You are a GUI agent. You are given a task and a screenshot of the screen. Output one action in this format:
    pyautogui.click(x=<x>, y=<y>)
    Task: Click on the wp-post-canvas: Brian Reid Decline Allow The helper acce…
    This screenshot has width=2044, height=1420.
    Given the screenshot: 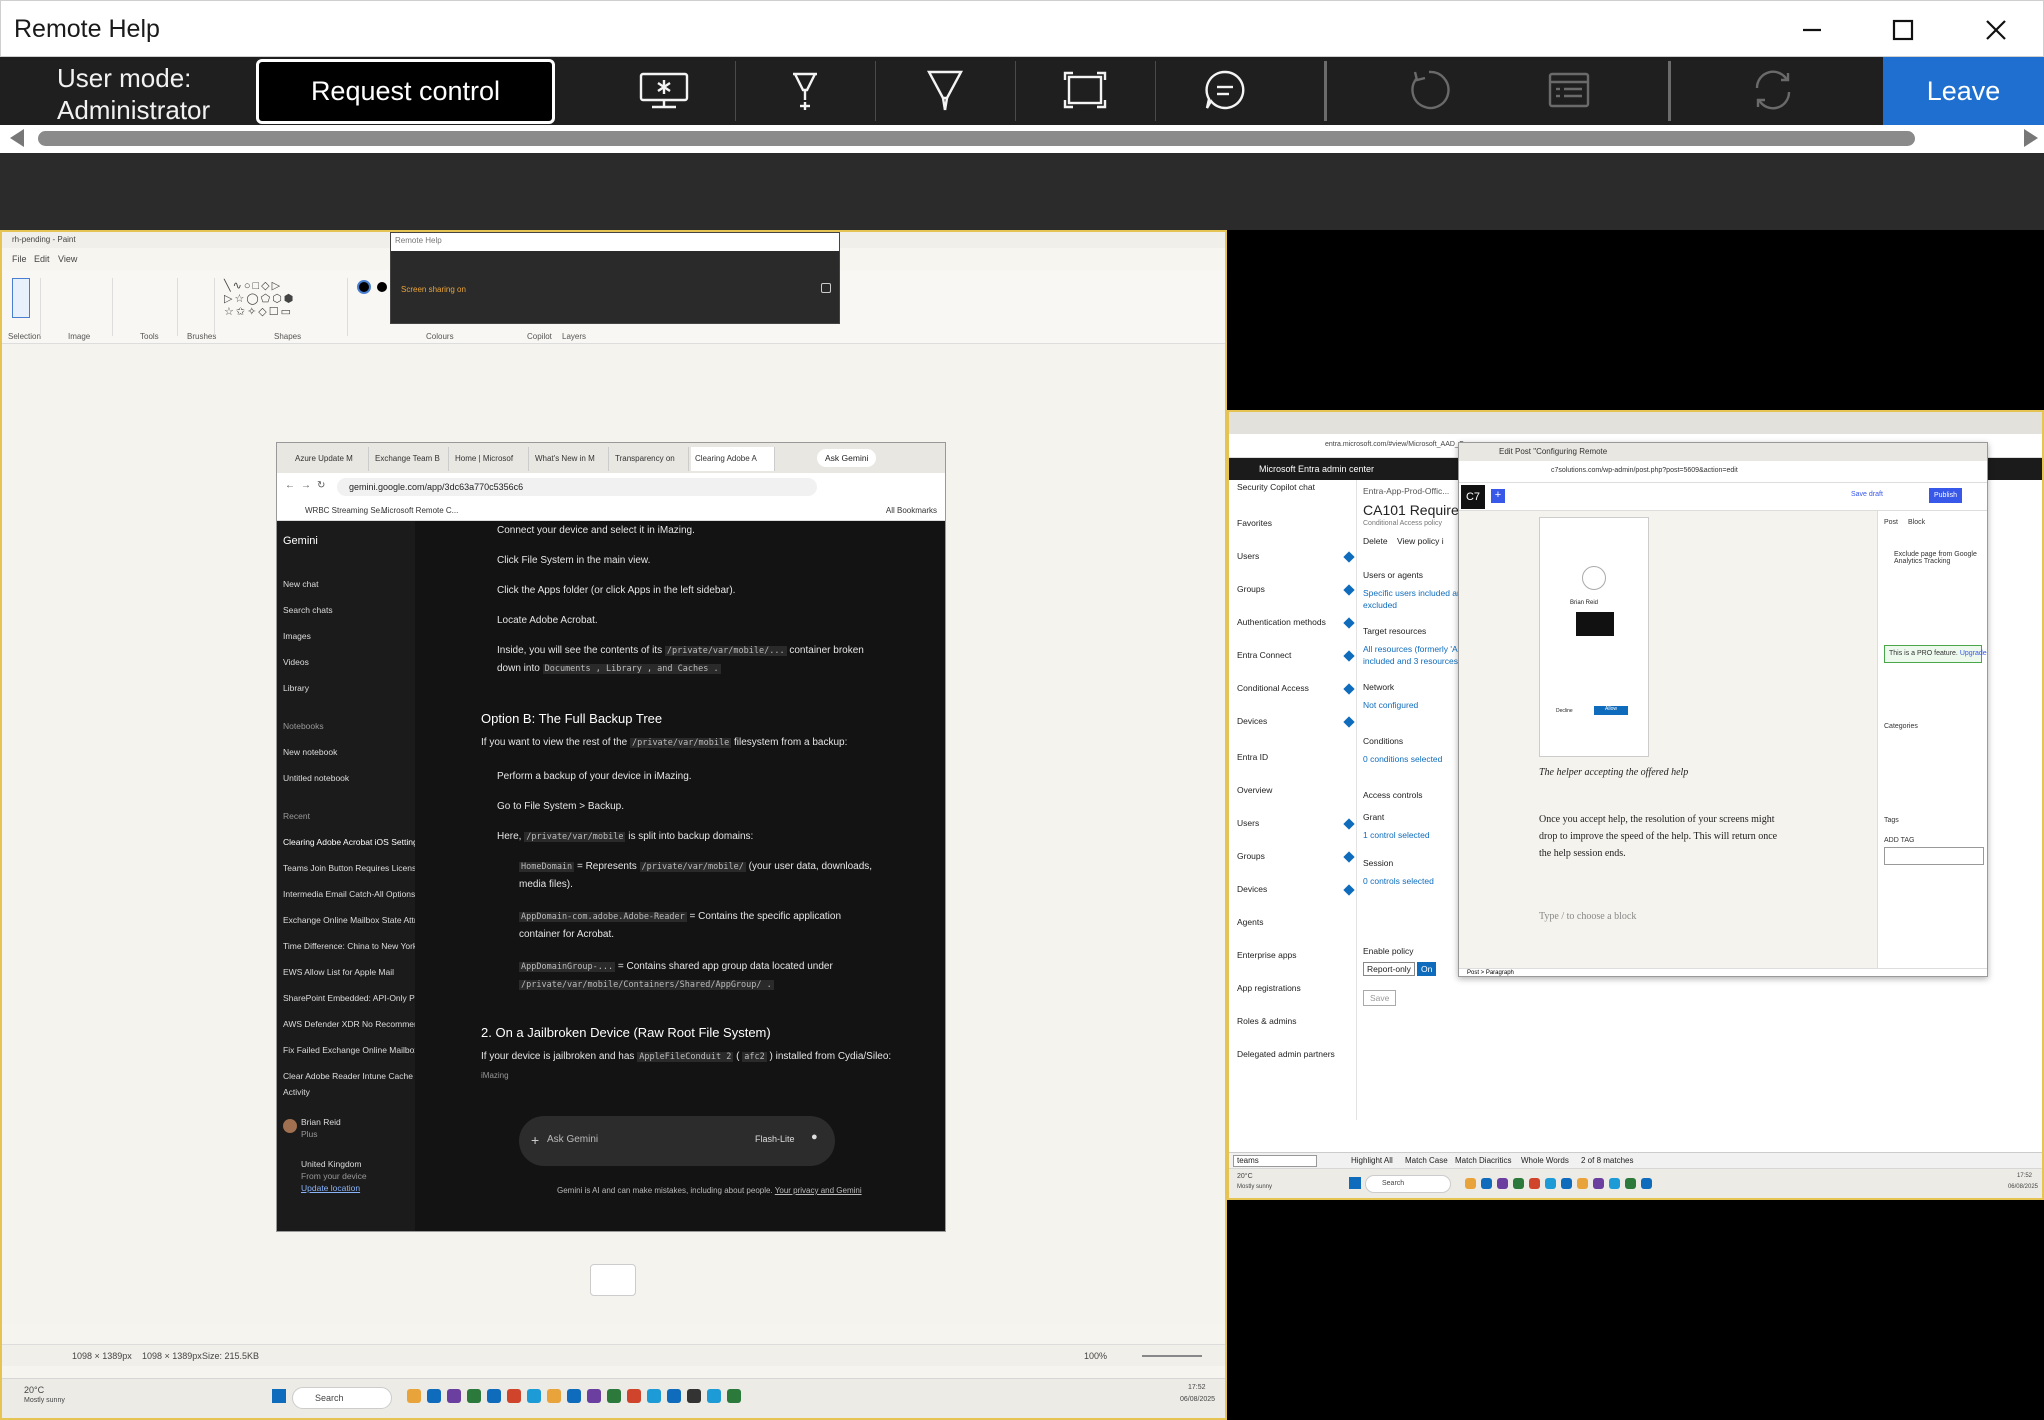 What is the action you would take?
    pyautogui.click(x=1668, y=739)
    